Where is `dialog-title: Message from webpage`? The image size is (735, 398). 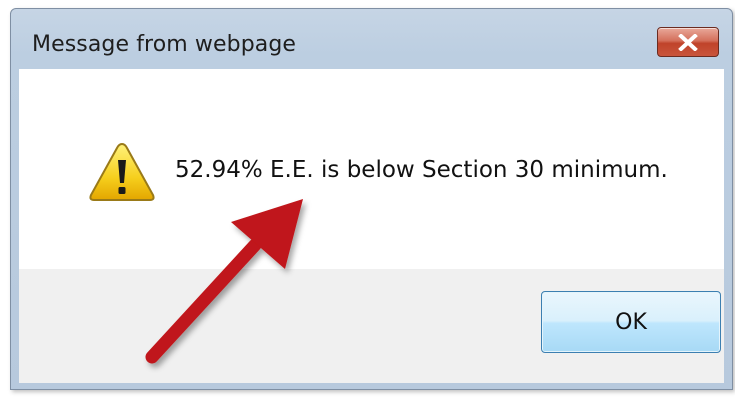 dialog-title: Message from webpage is located at coordinates (164, 44).